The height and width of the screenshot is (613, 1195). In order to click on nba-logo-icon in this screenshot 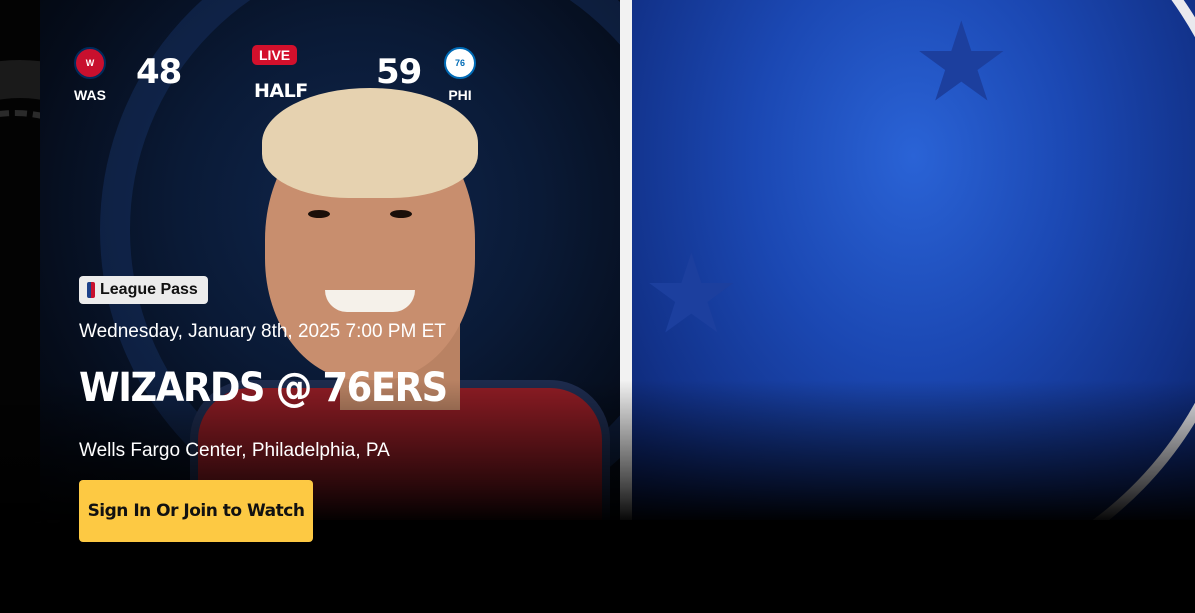, I will do `click(91, 290)`.